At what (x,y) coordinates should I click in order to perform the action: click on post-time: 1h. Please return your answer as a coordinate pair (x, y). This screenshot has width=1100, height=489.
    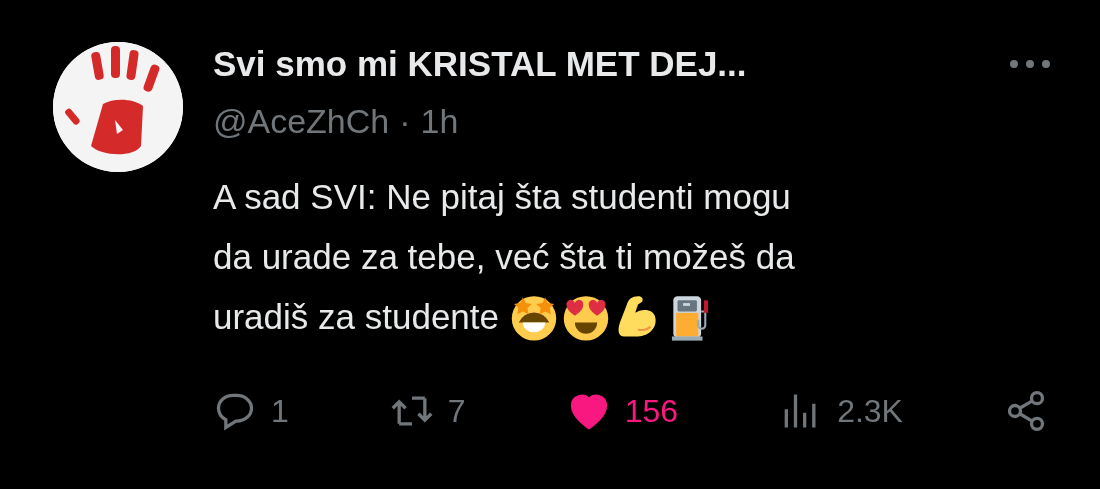
    Looking at the image, I should click on (439, 121).